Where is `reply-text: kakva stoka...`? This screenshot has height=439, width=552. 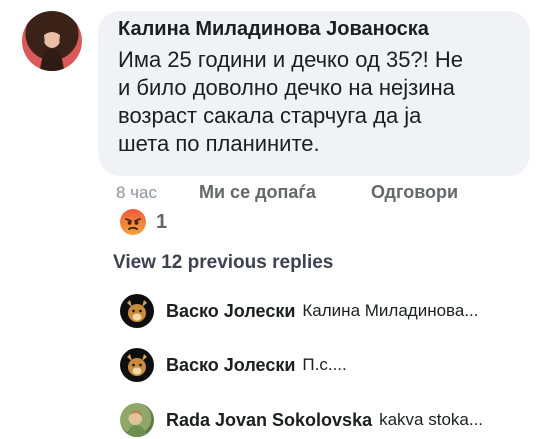
reply-text: kakva stoka... is located at coordinates (431, 419).